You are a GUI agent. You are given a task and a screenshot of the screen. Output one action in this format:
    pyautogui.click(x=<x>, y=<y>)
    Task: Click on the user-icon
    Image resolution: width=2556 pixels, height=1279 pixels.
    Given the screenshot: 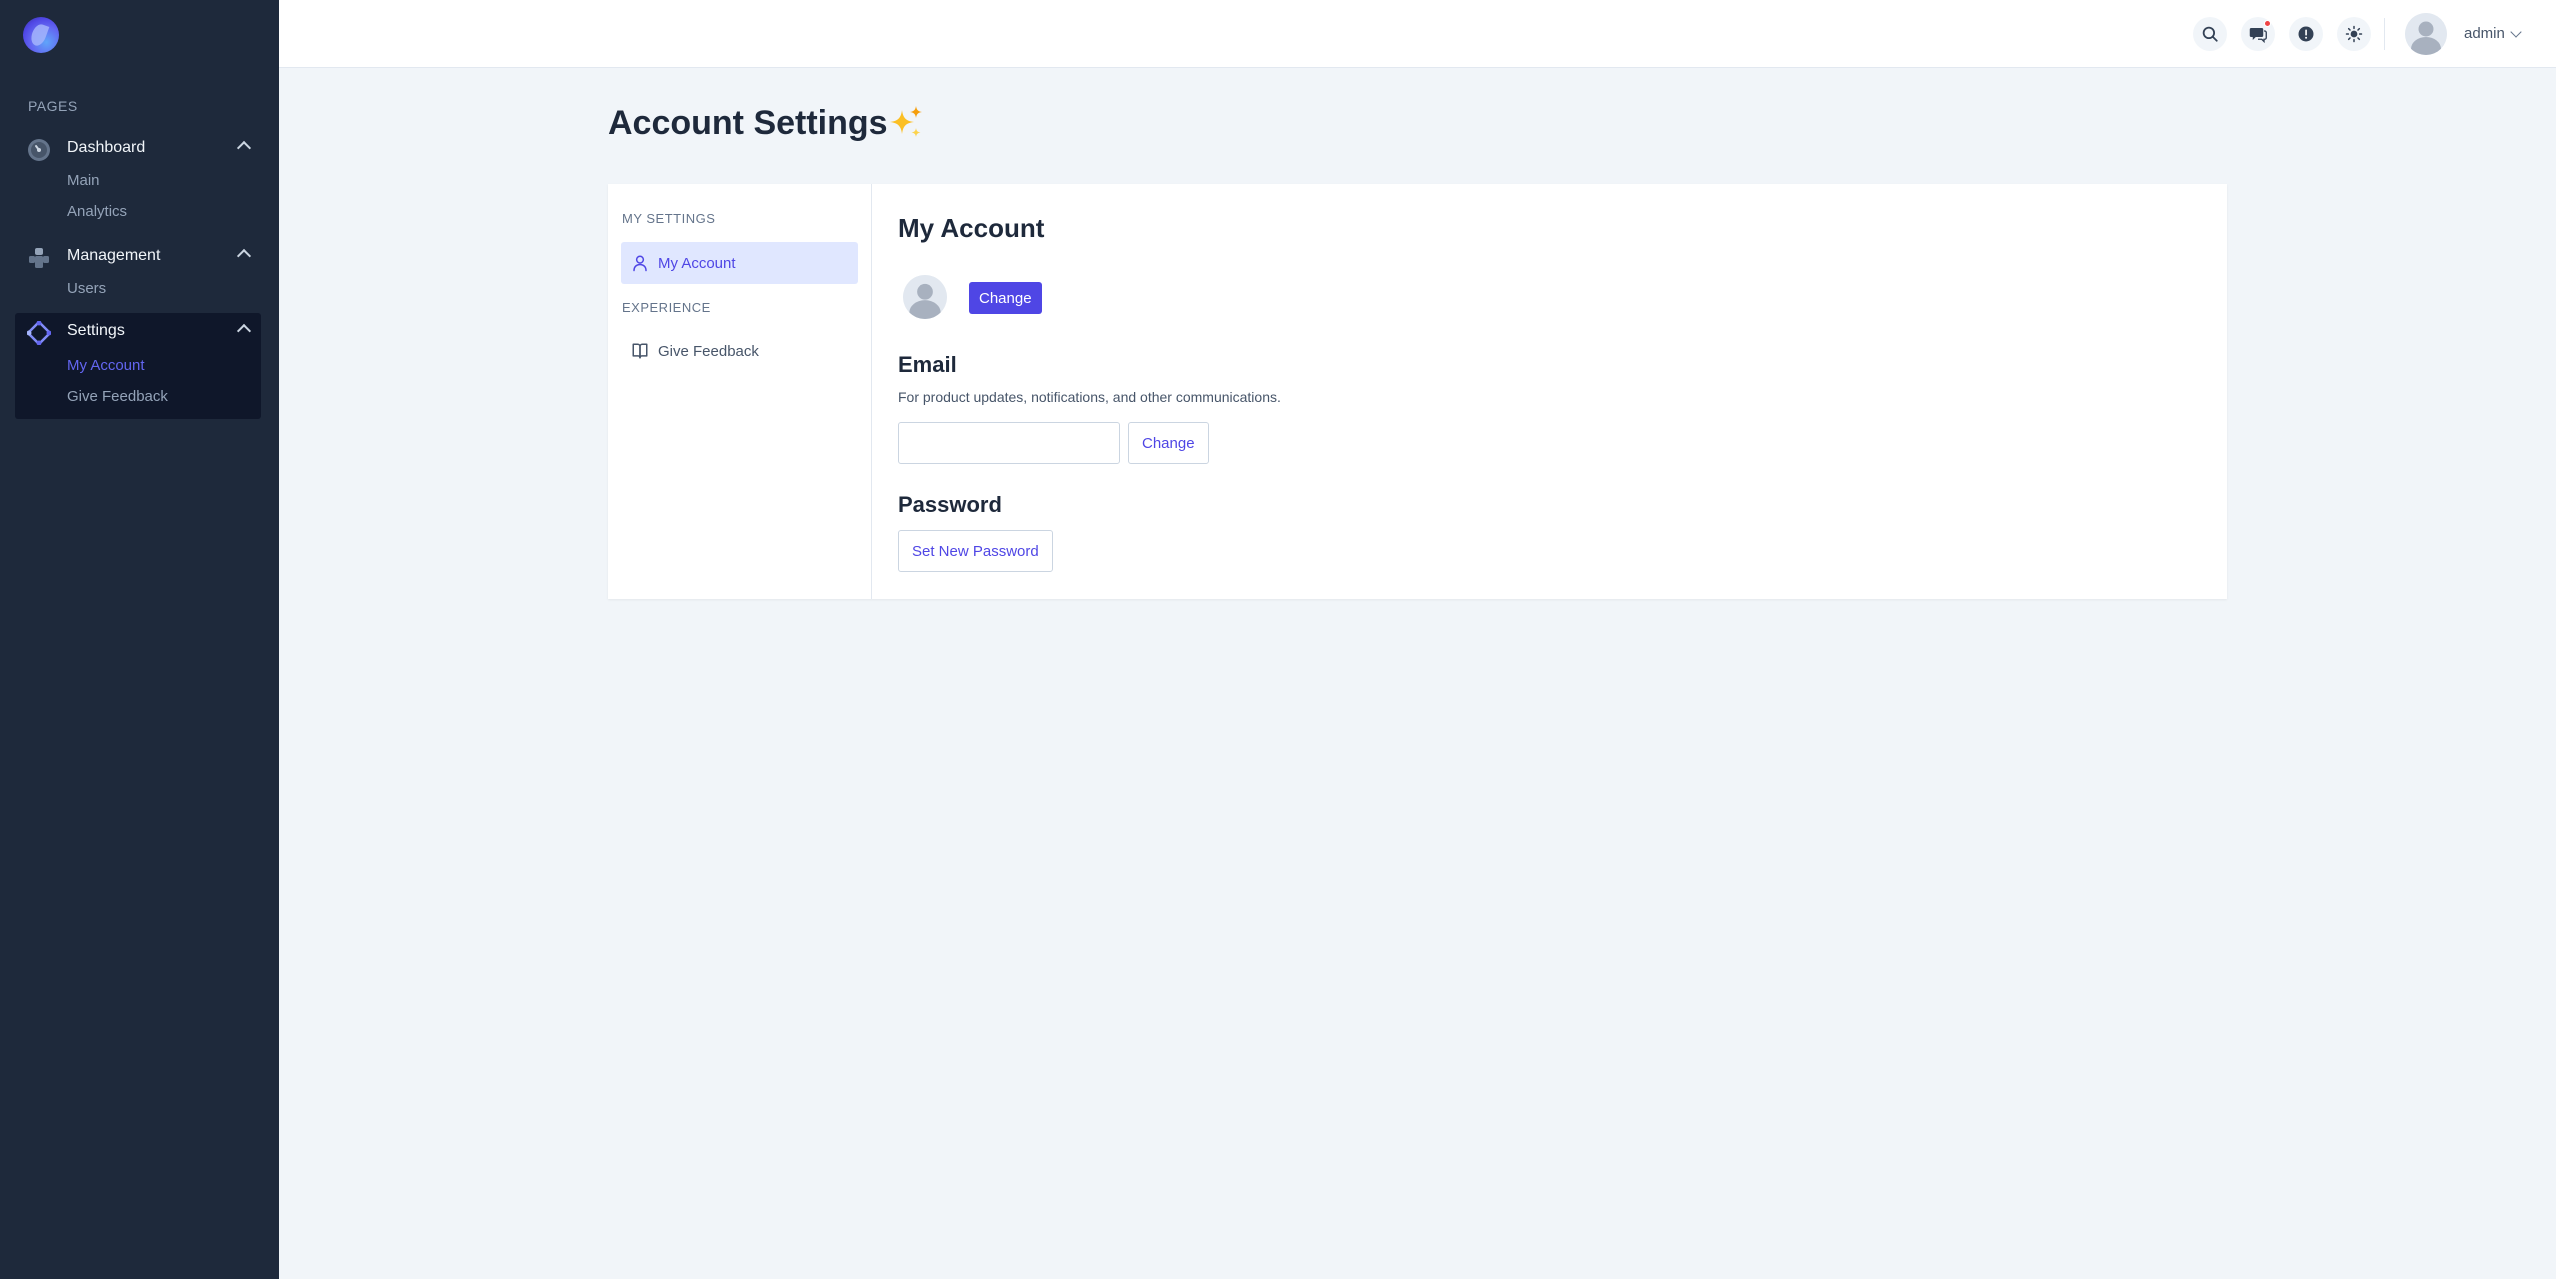 What is the action you would take?
    pyautogui.click(x=640, y=263)
    